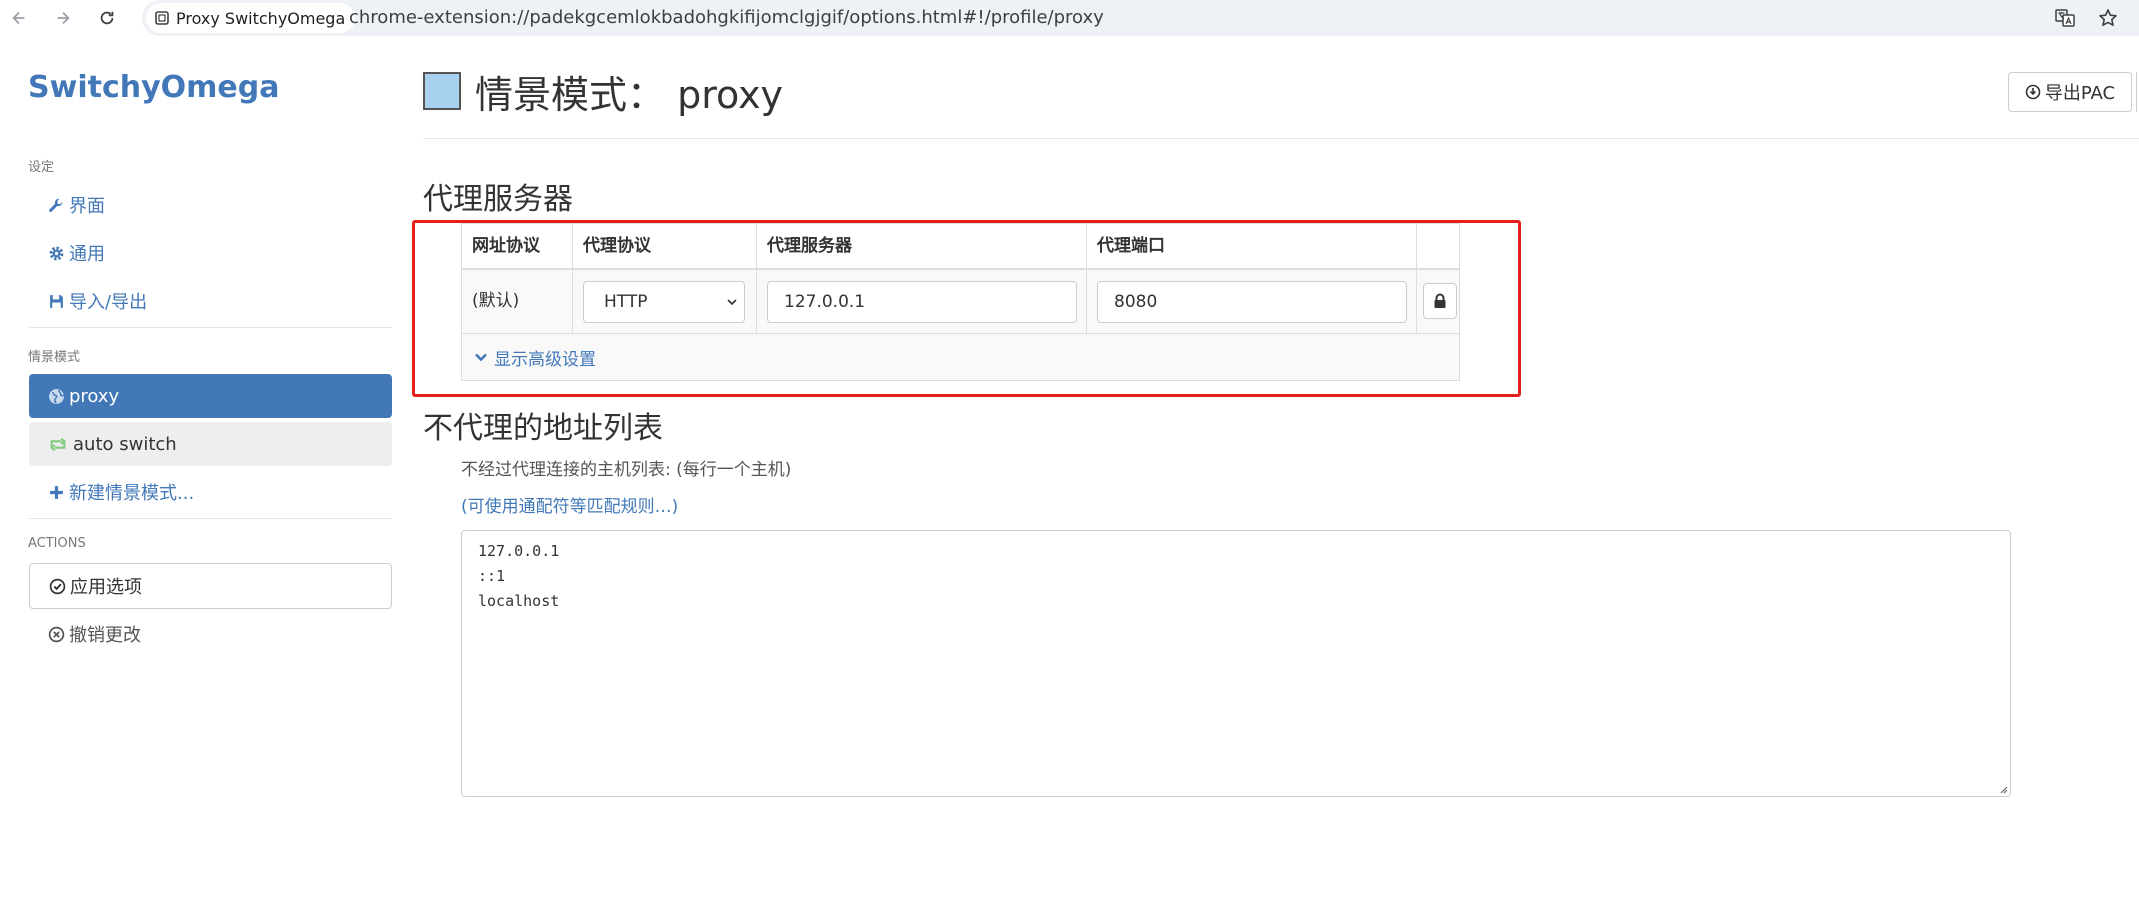 This screenshot has width=2139, height=902. I want to click on server-cell: 127.0.0.1, so click(922, 301).